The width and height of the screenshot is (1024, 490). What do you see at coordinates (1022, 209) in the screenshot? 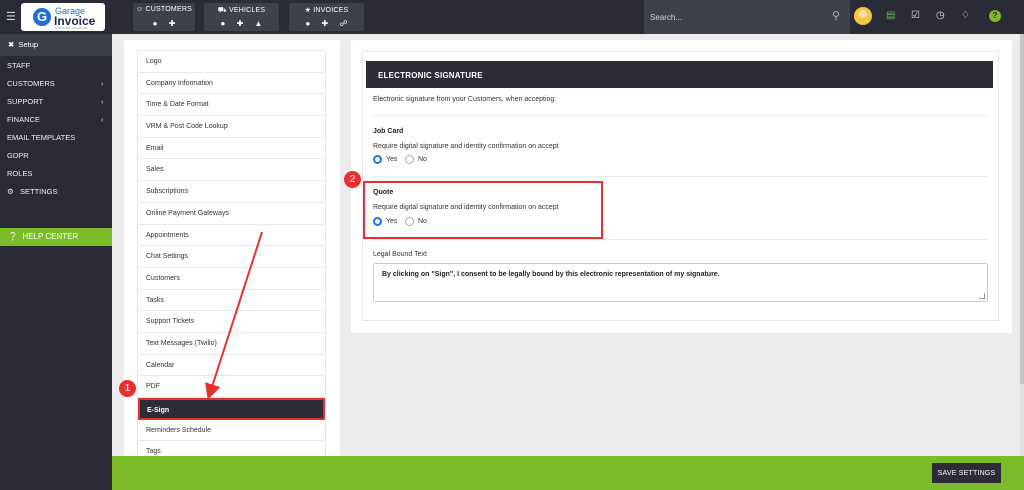
I see `scrollbar-thumb` at bounding box center [1022, 209].